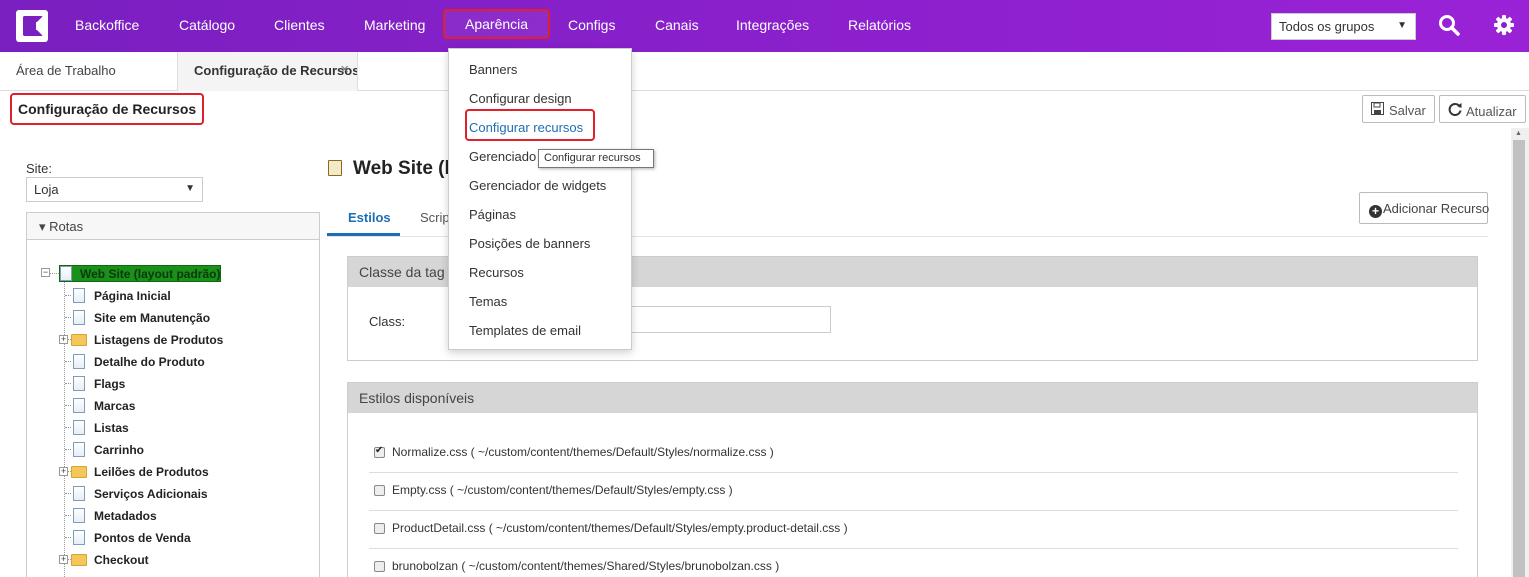 This screenshot has width=1529, height=577. What do you see at coordinates (151, 494) in the screenshot?
I see `tree-item: Serviços Adicionais` at bounding box center [151, 494].